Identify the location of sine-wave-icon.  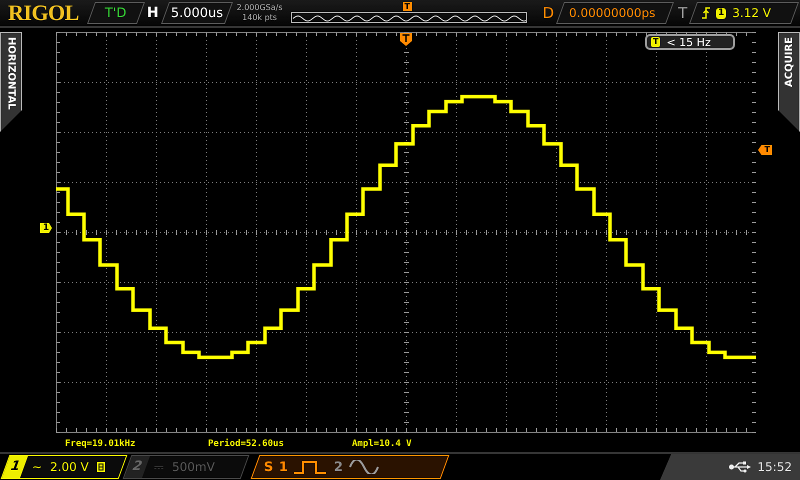
(364, 467).